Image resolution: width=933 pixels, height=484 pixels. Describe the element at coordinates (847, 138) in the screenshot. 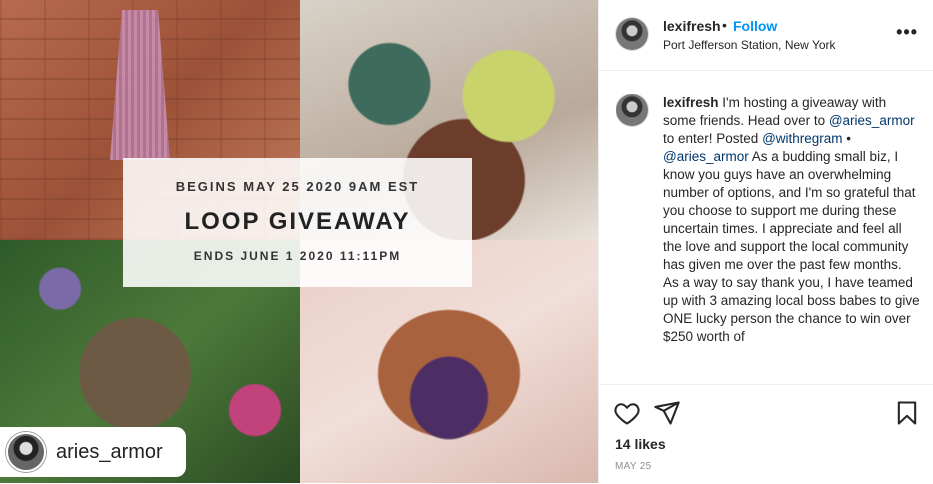

I see `caption-text-3: •` at that location.